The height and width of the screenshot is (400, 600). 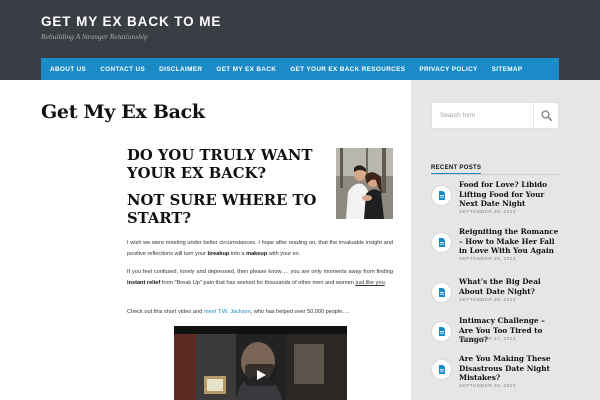 I want to click on intro-bold-breakup: breakup, so click(x=218, y=254).